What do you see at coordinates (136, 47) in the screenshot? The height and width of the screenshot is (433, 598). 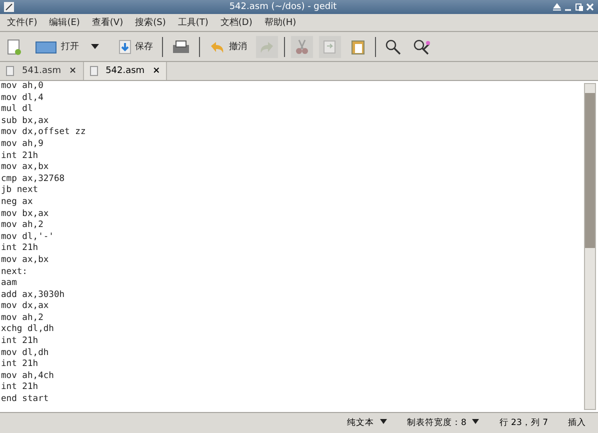 I see `save-button: 保存` at bounding box center [136, 47].